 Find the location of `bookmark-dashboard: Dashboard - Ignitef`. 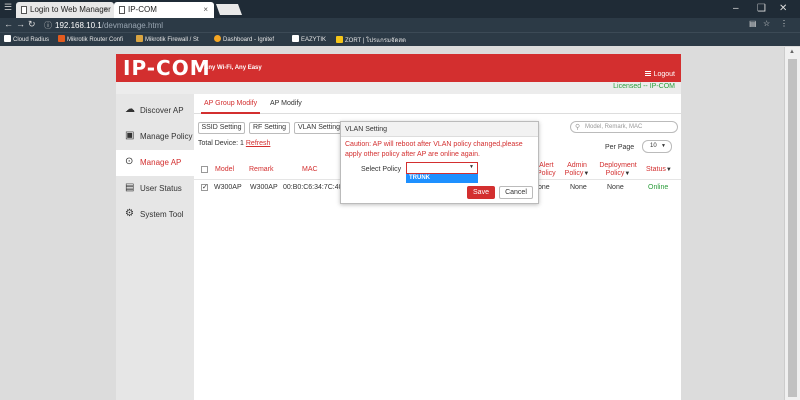

bookmark-dashboard: Dashboard - Ignitef is located at coordinates (244, 39).